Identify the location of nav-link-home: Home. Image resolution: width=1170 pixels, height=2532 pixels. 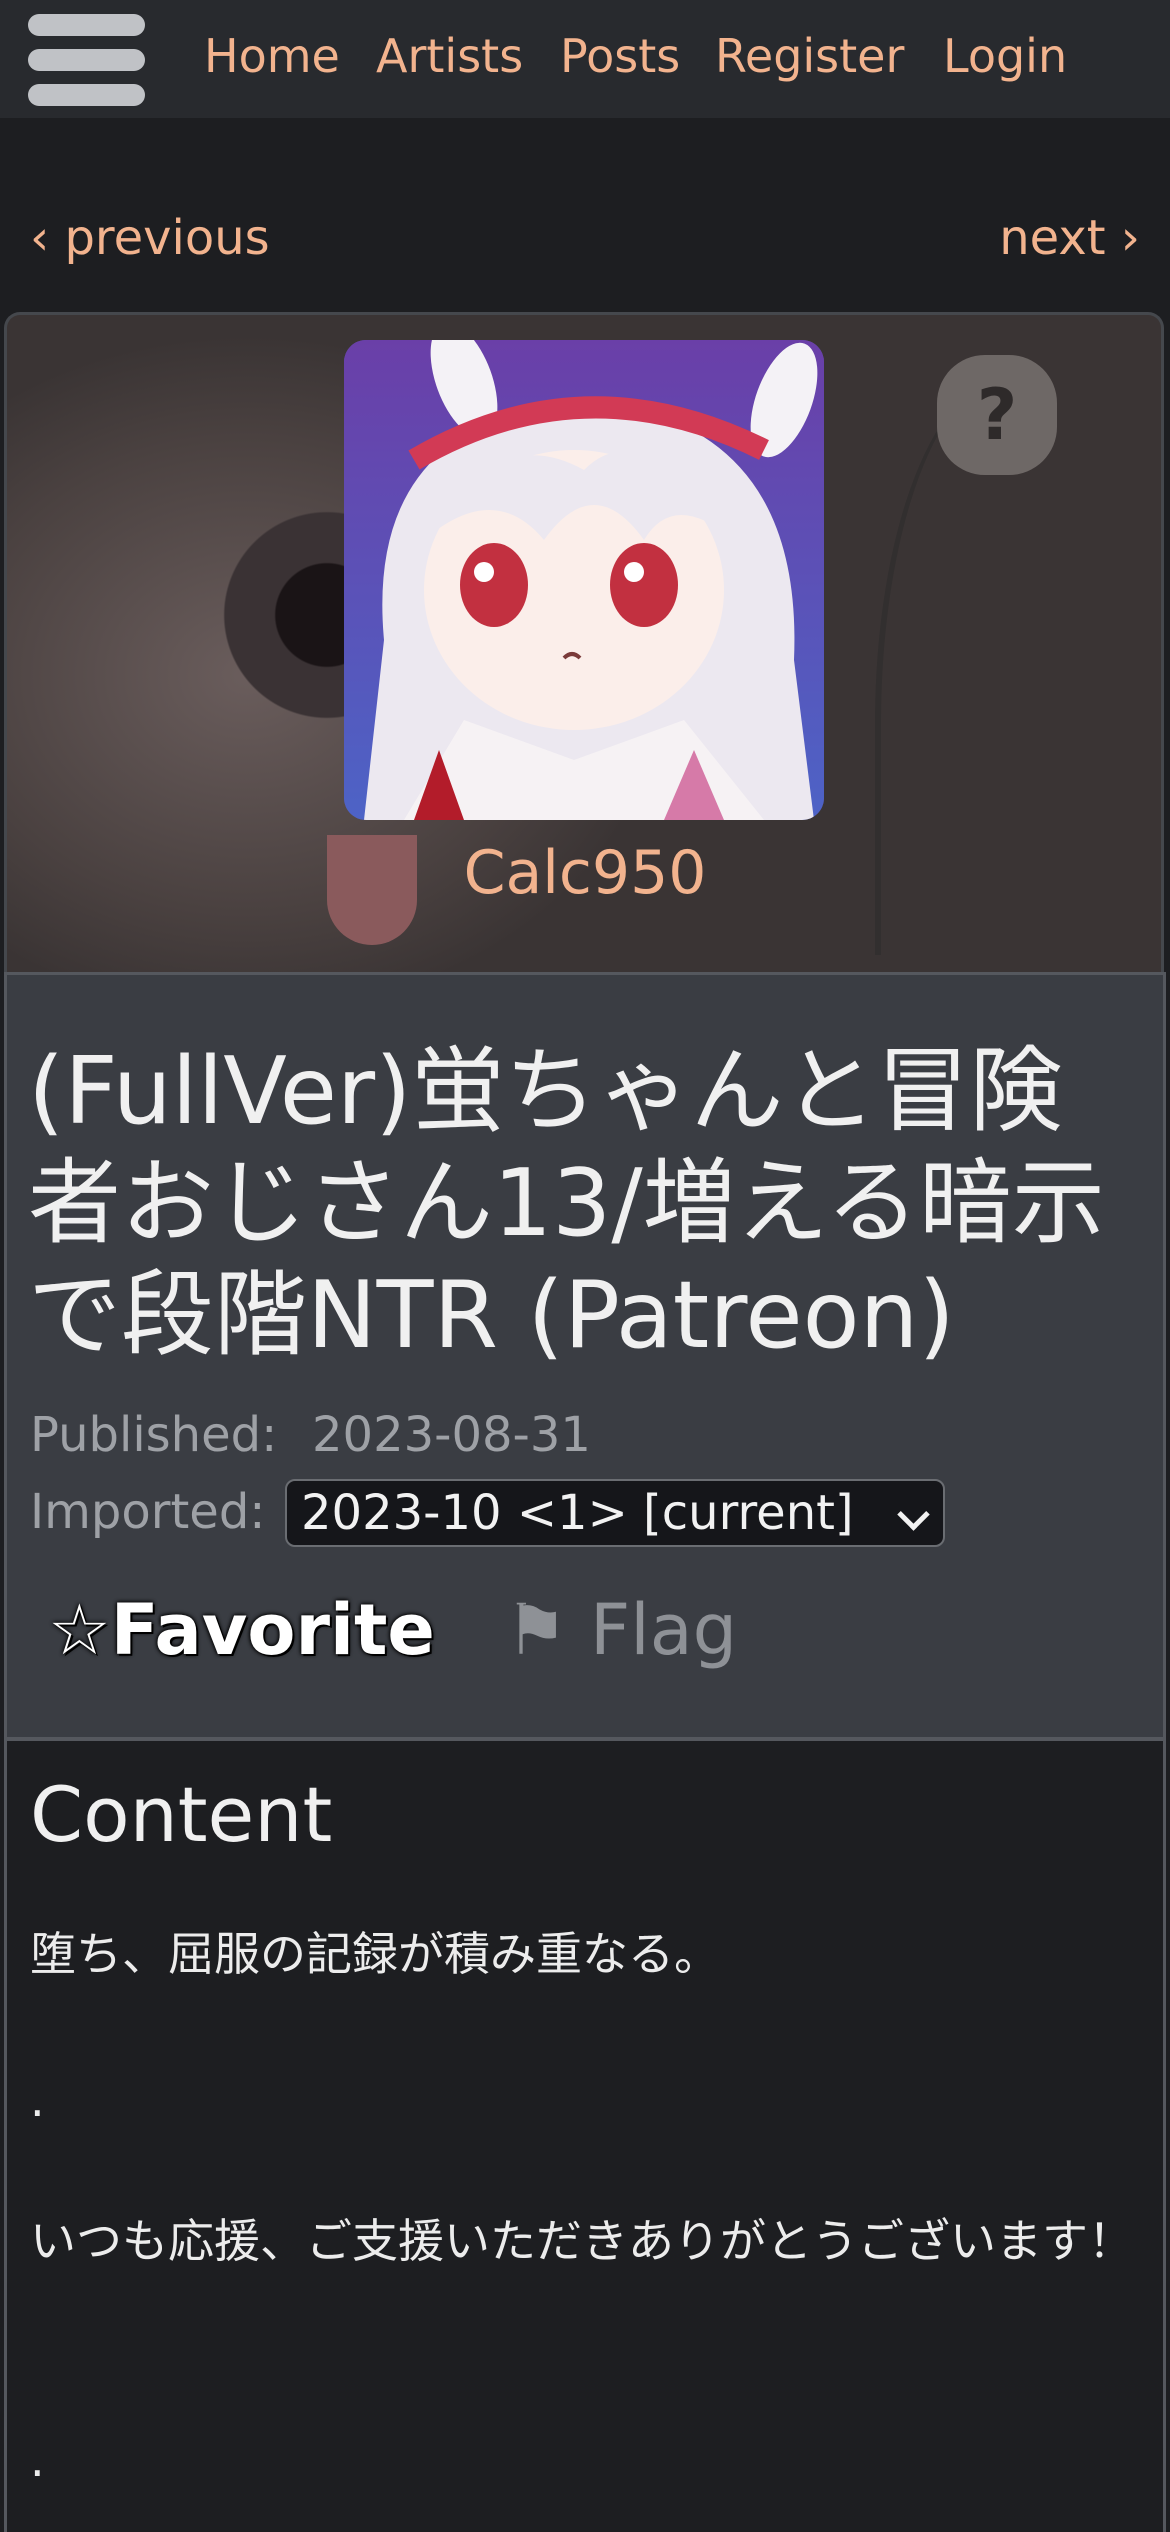
(272, 56).